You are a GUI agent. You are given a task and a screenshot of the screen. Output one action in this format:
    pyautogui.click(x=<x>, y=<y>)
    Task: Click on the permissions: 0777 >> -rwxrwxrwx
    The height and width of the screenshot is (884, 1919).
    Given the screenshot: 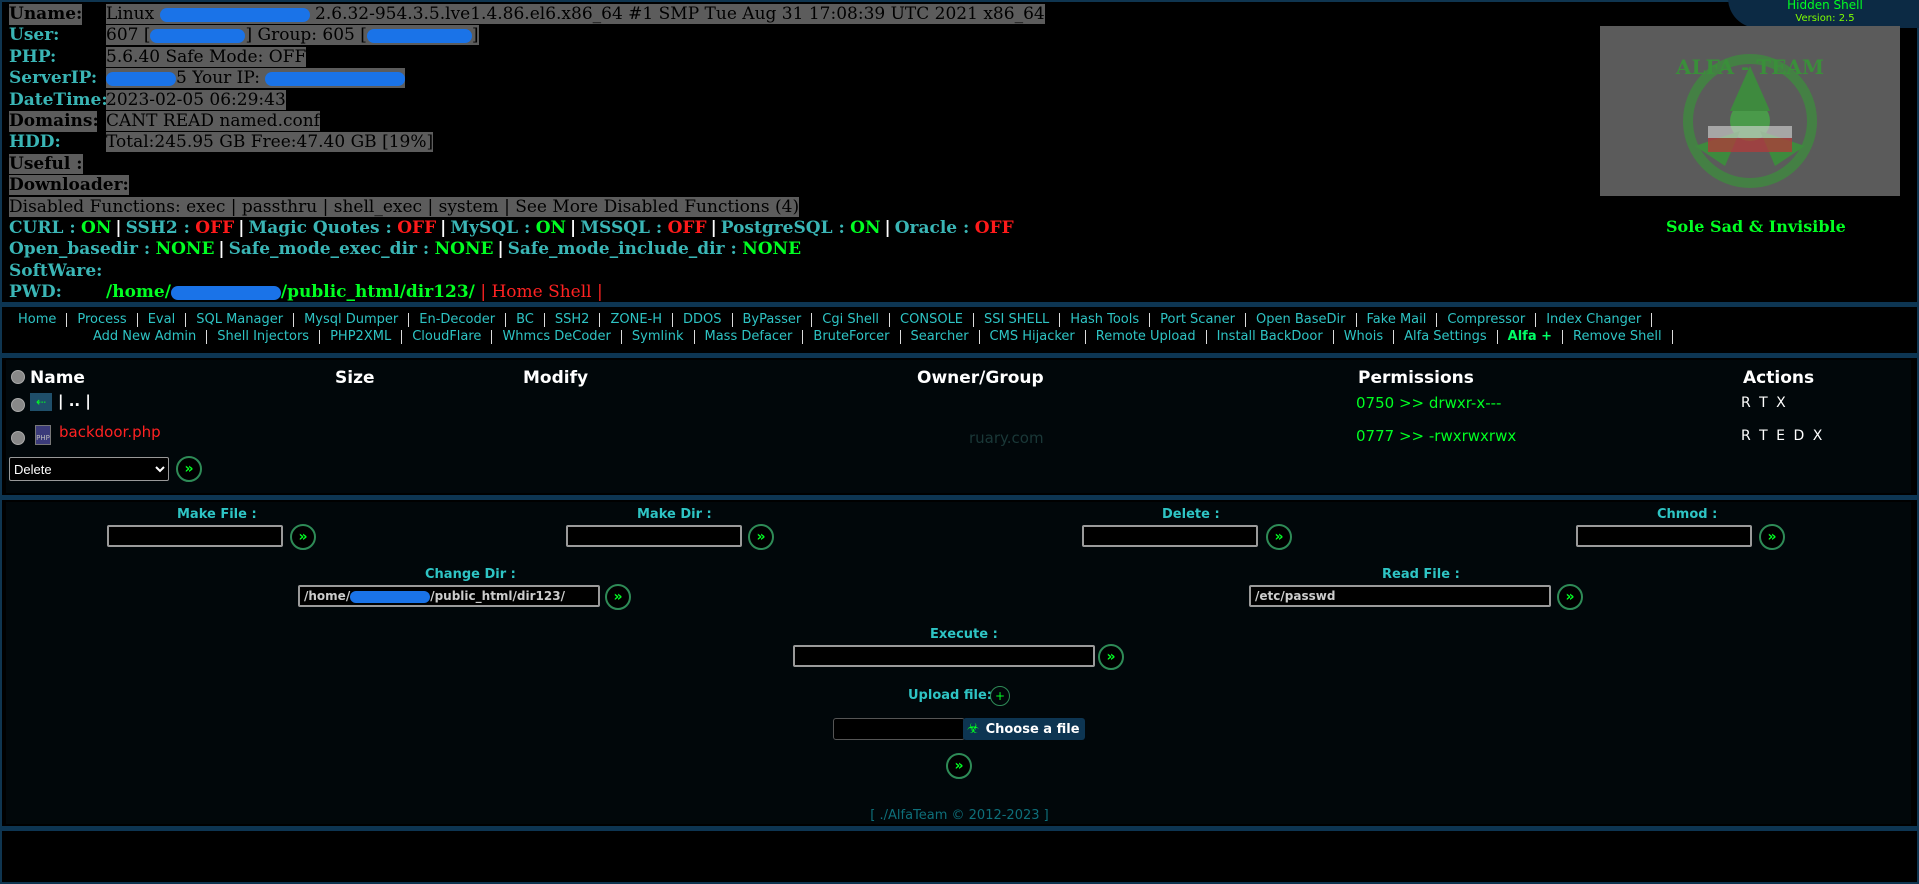 What is the action you would take?
    pyautogui.click(x=1436, y=436)
    